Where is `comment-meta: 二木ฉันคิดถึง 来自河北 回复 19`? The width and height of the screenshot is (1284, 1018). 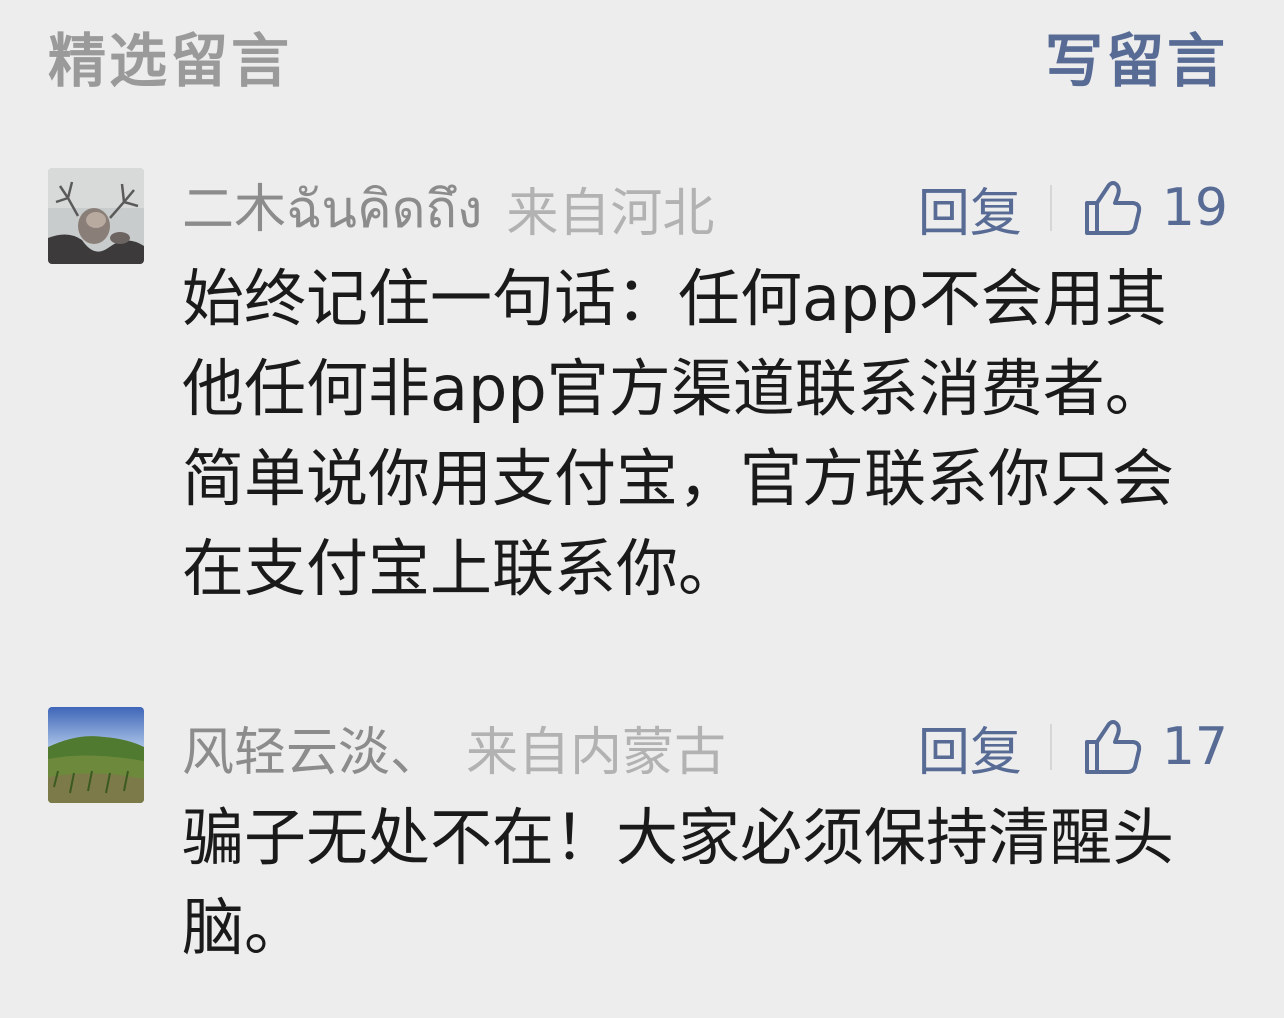
comment-meta: 二木ฉันคิดถึง 来自河北 回复 19 is located at coordinates (705, 208).